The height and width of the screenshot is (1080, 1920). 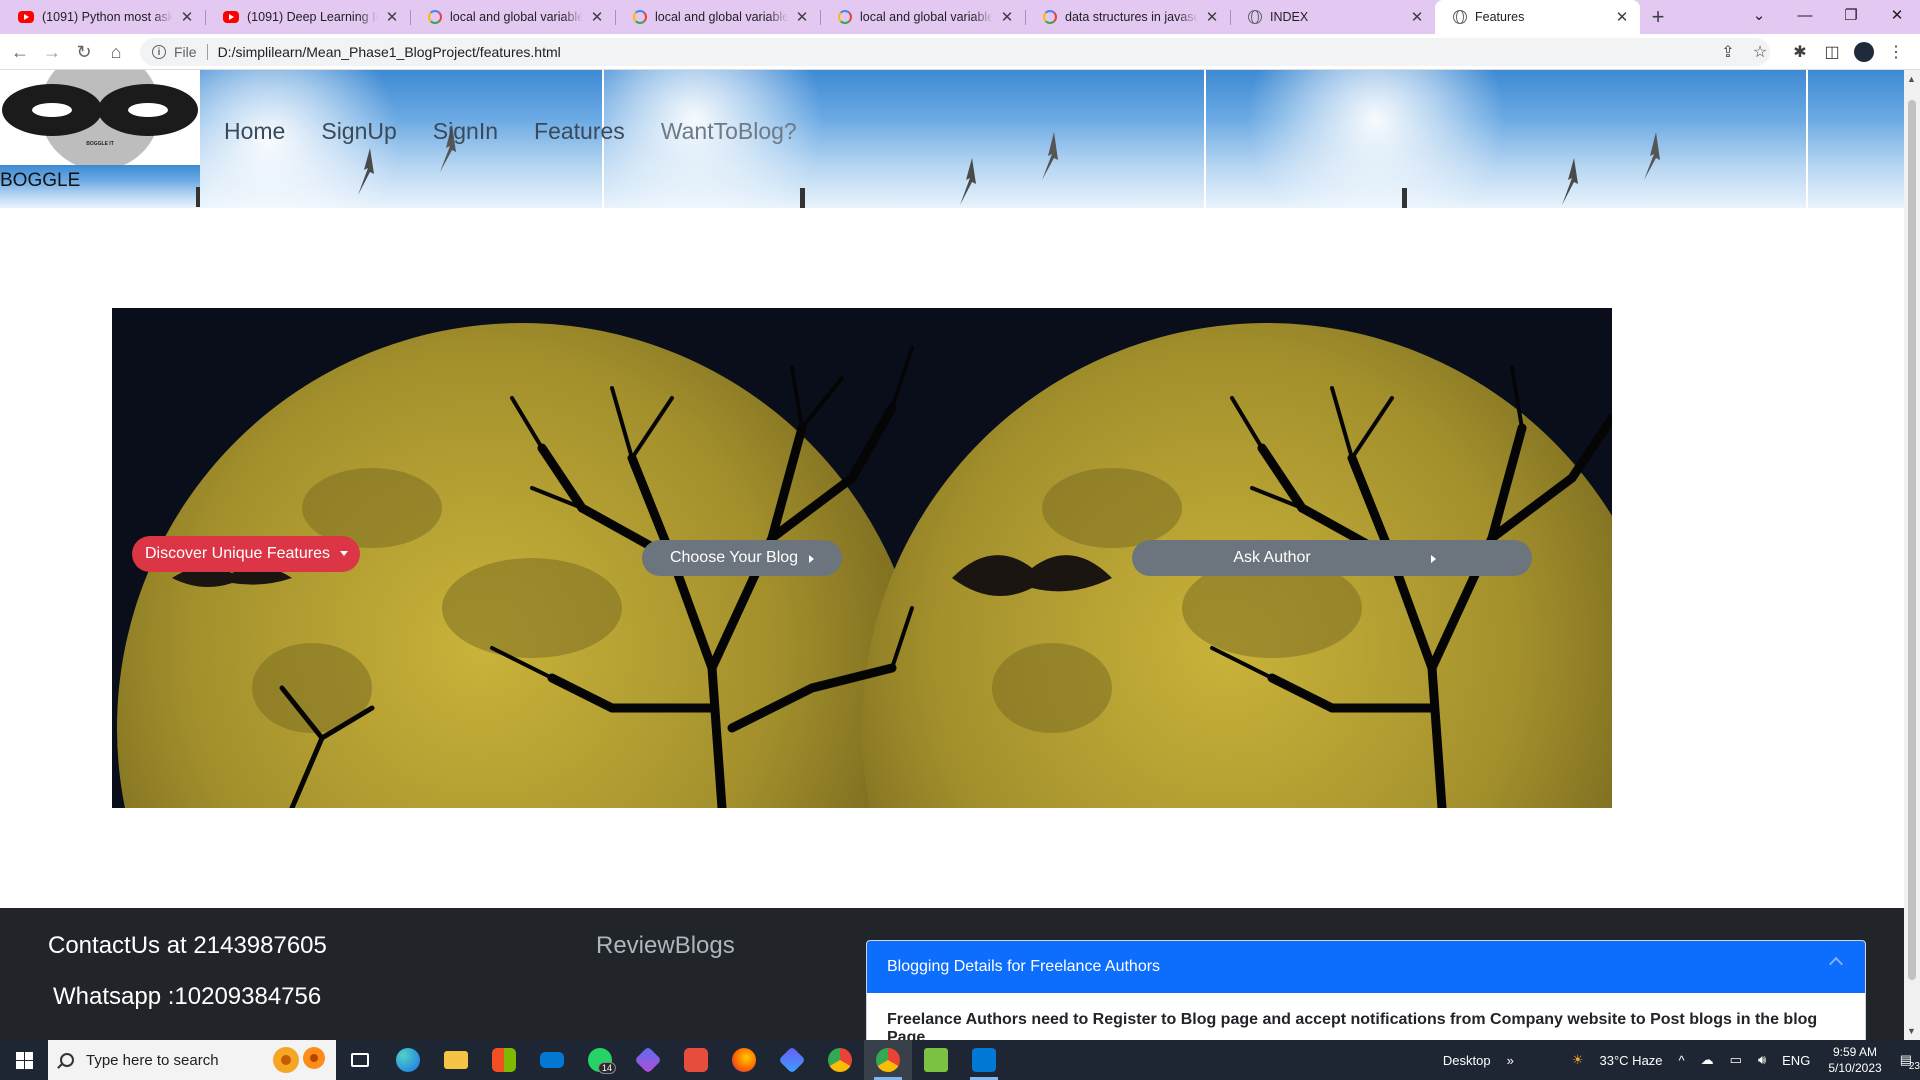 I want to click on choose-blog-button: Choose Your Blog, so click(x=742, y=558).